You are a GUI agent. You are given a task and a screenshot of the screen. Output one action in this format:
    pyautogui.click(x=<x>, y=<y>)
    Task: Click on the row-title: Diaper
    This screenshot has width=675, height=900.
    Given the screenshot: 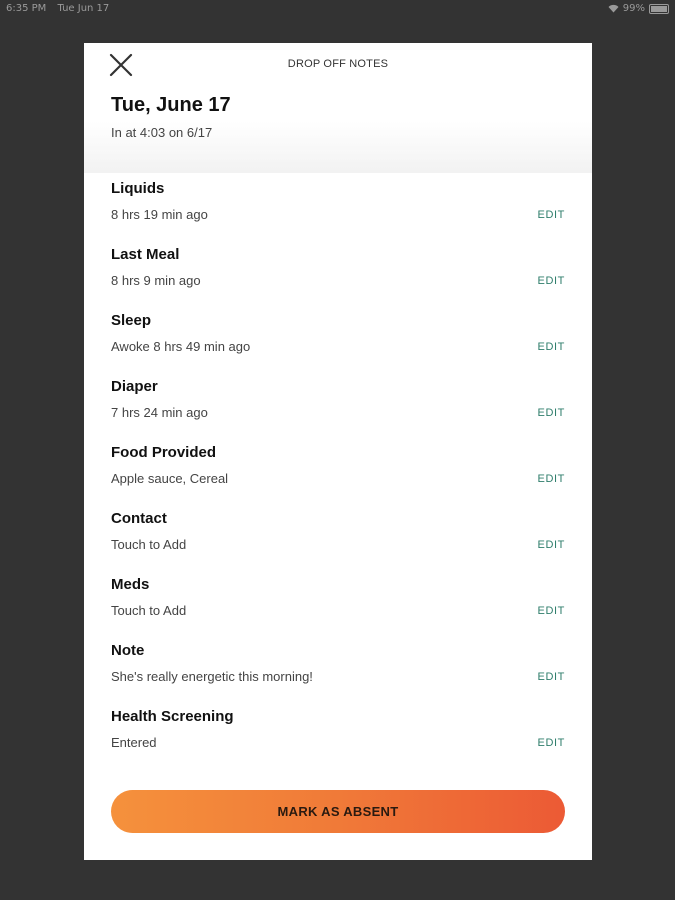 What is the action you would take?
    pyautogui.click(x=134, y=386)
    